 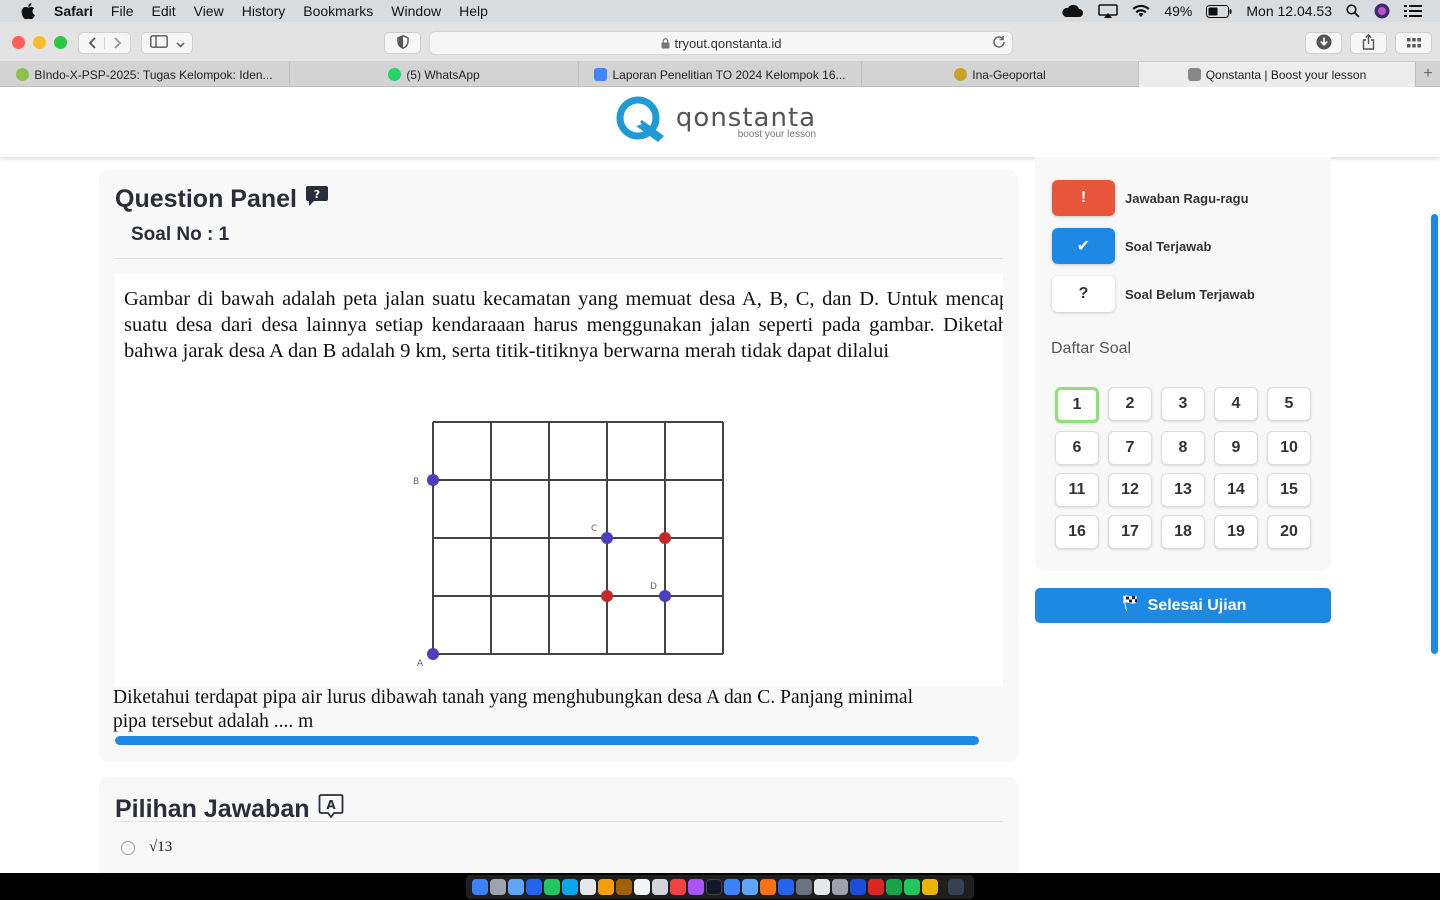 I want to click on menu-window: Window, so click(x=416, y=11).